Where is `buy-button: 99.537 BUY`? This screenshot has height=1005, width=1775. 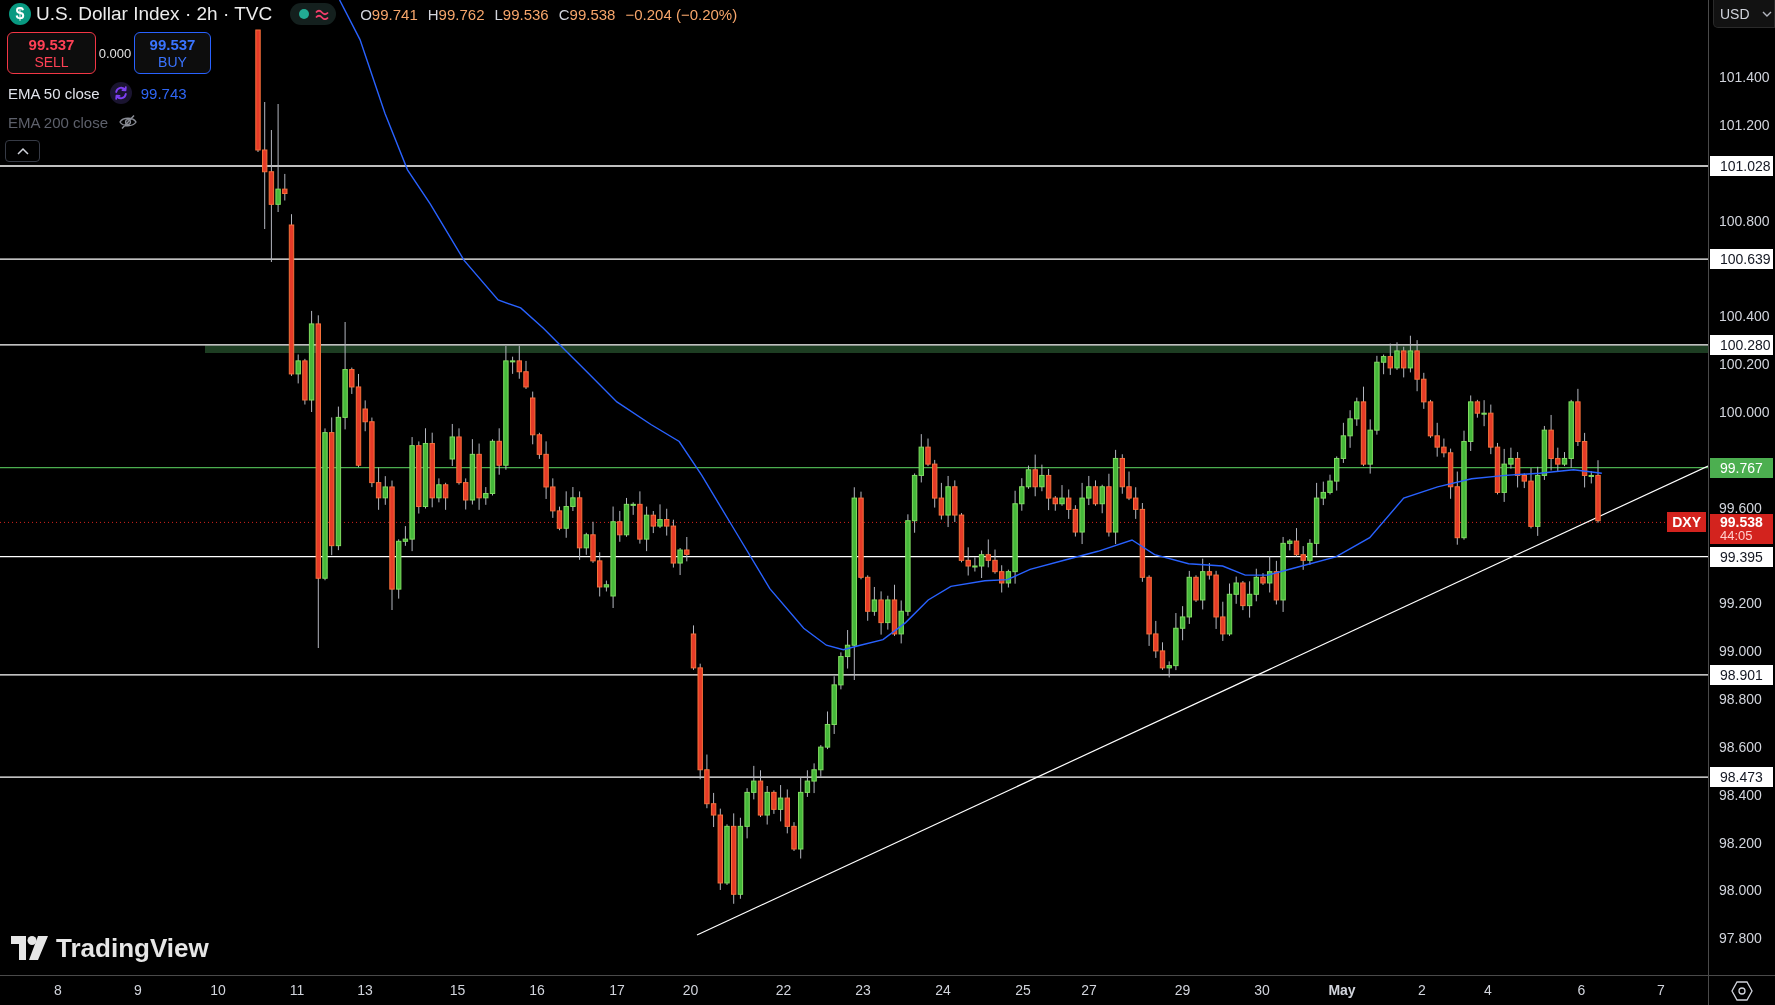
buy-button: 99.537 BUY is located at coordinates (172, 53).